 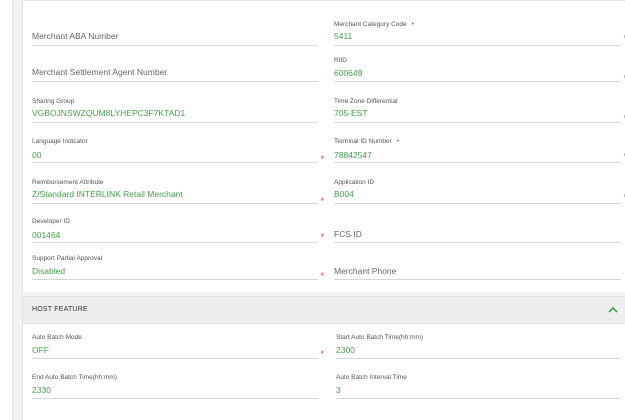 What do you see at coordinates (366, 101) in the screenshot?
I see `time-zone-label: Time Zone Differential` at bounding box center [366, 101].